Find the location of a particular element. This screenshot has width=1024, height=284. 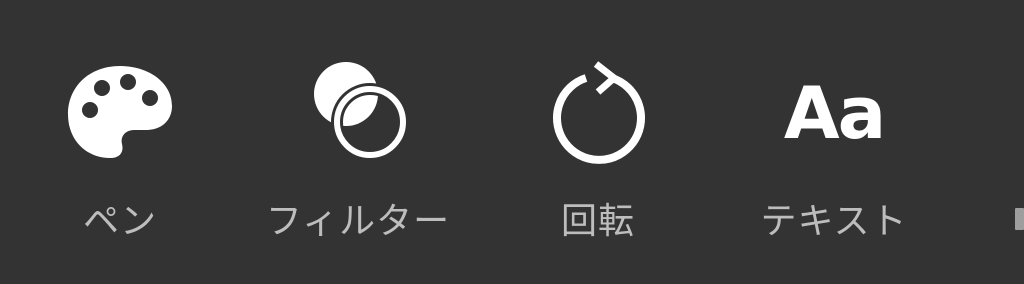

text-aa-icon: Aa is located at coordinates (834, 114).